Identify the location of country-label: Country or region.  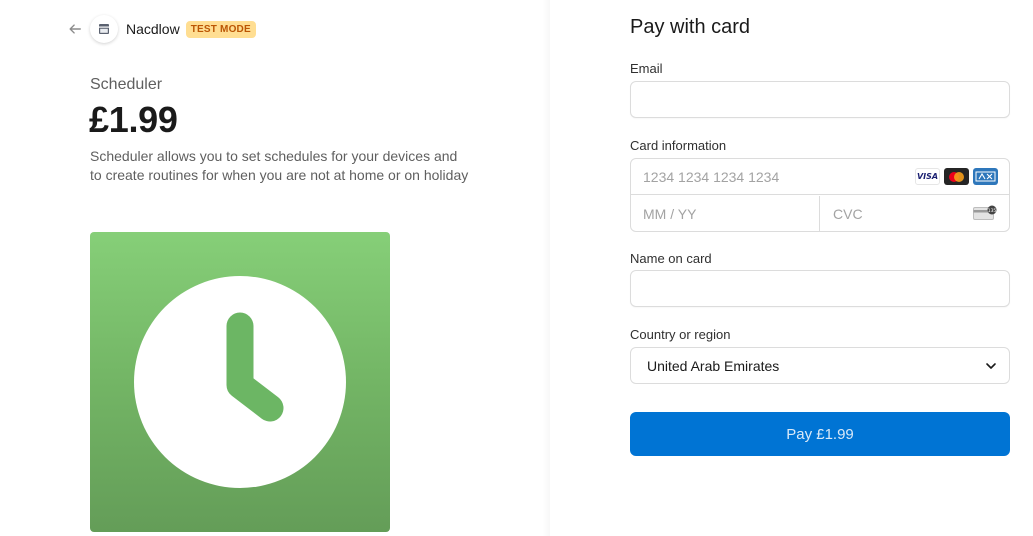
(680, 334).